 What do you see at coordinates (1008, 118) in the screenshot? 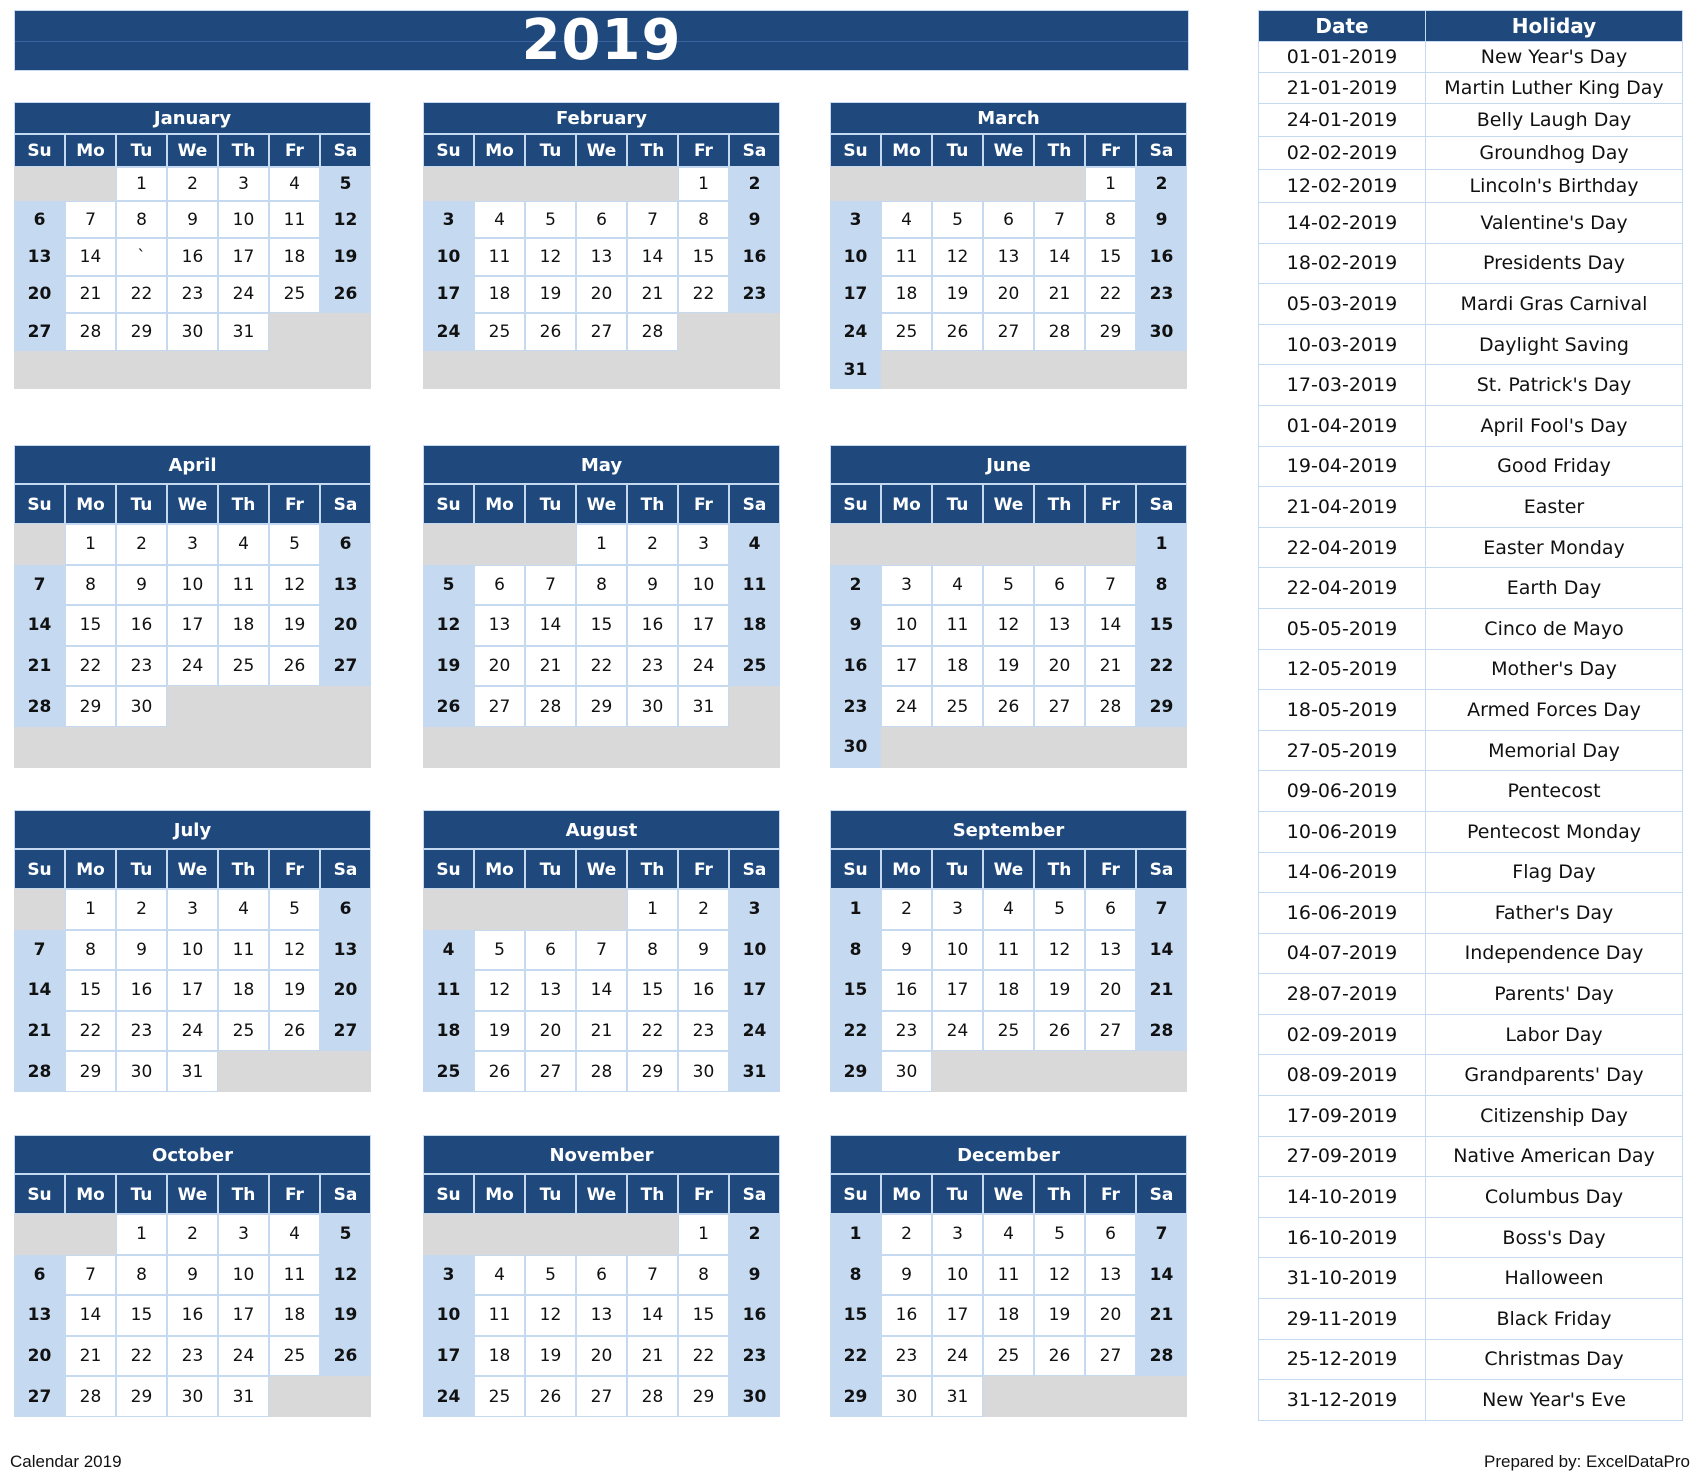
I see `month-title: March` at bounding box center [1008, 118].